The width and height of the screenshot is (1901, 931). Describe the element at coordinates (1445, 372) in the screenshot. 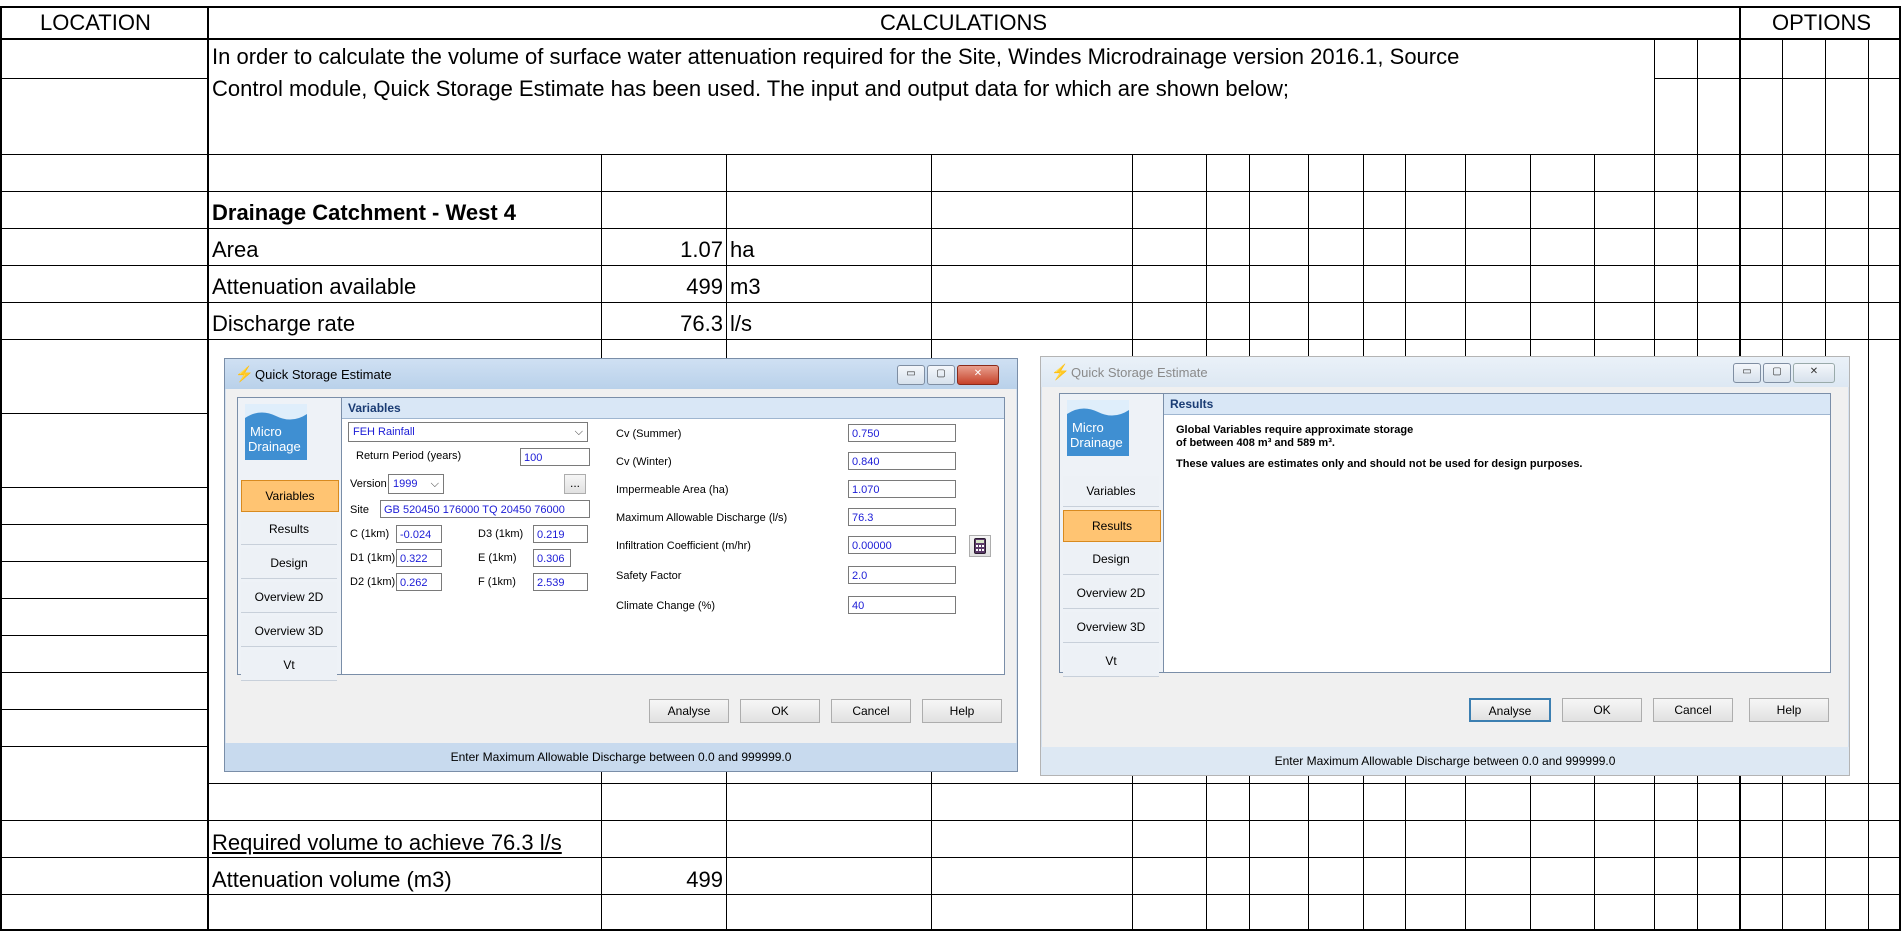

I see `results-dialog-titlebar: ⚡ Quick Storage Estimate ▭ ▢ ✕` at that location.